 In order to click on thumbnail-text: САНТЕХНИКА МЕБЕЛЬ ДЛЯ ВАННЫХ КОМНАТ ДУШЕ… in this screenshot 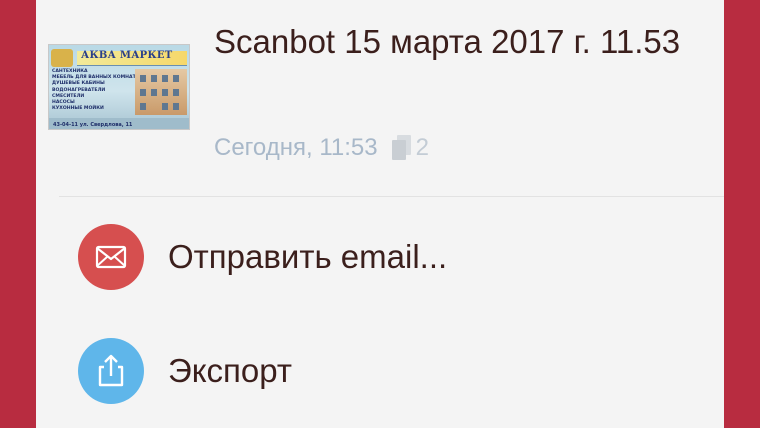, I will do `click(94, 90)`.